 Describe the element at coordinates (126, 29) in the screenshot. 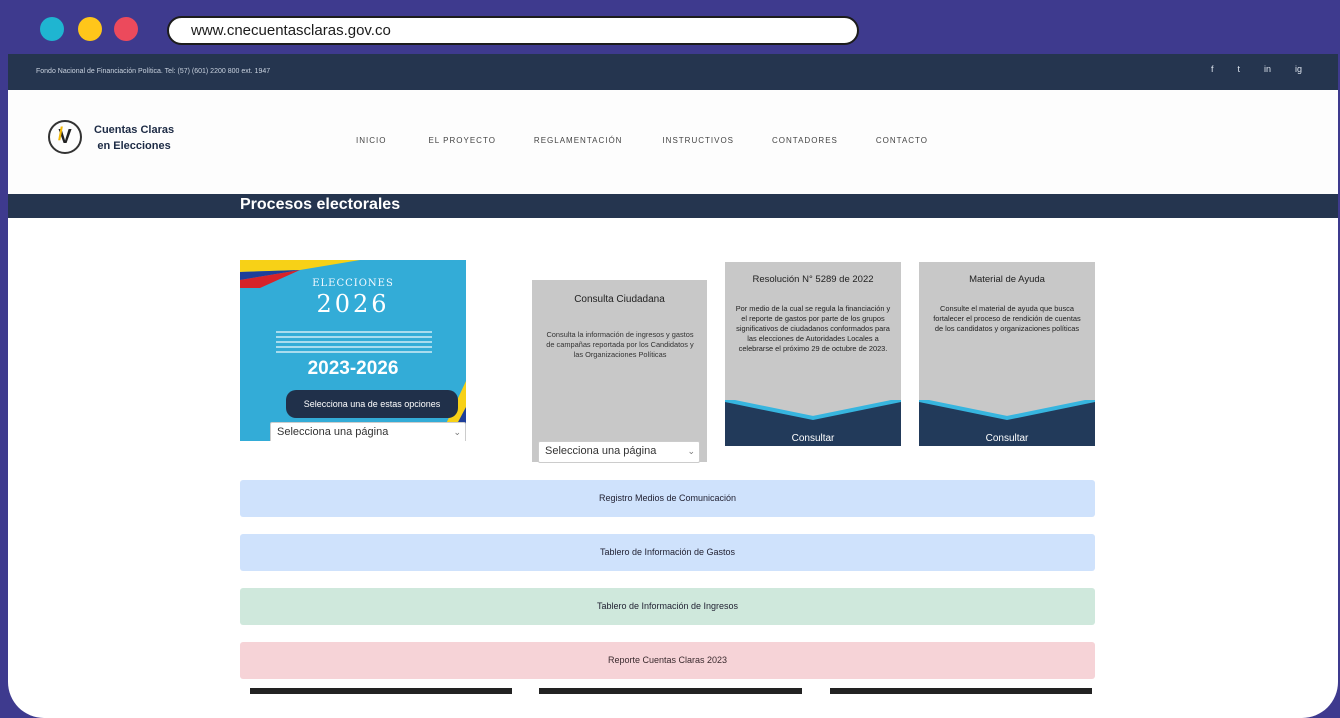

I see `window-dot-red` at that location.